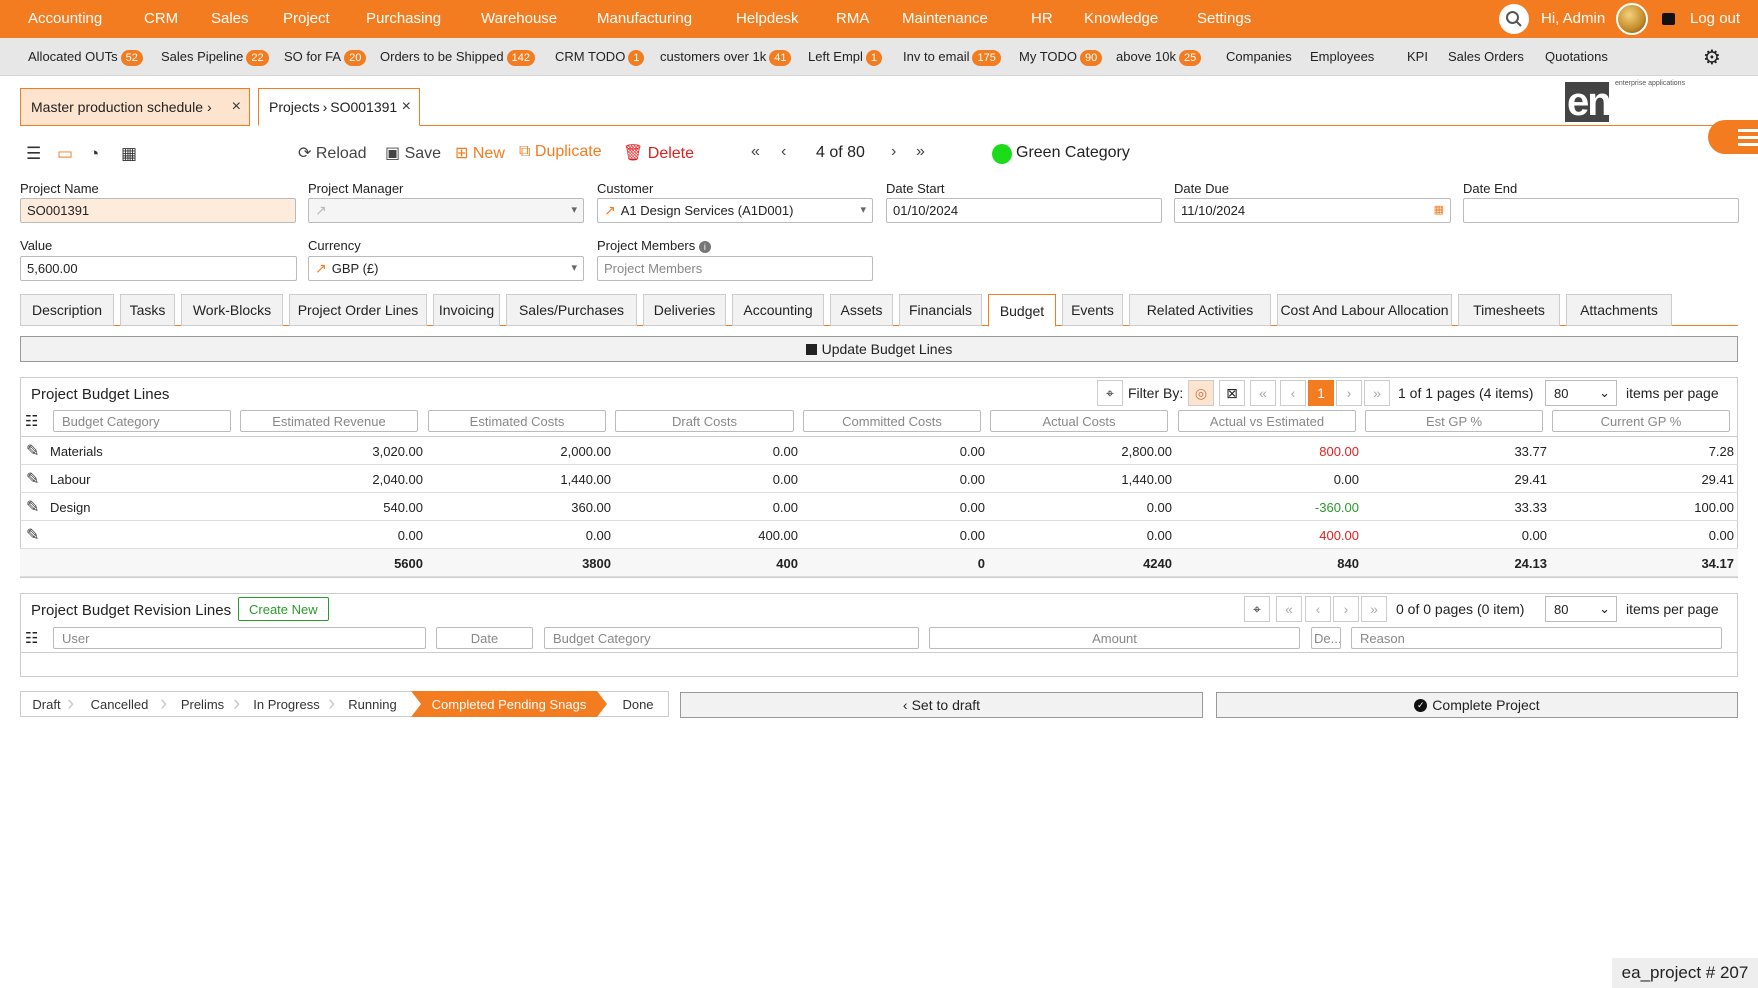 This screenshot has height=988, width=1758. I want to click on nav-crm: CRM, so click(161, 18).